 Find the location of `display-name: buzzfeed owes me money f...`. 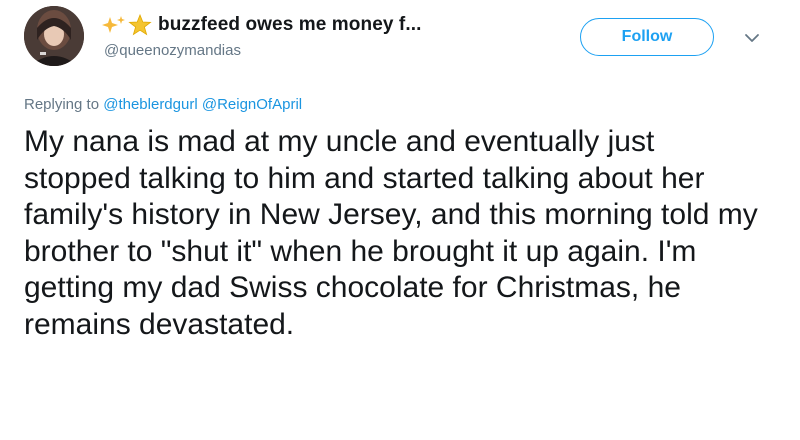

display-name: buzzfeed owes me money f... is located at coordinates (289, 25).